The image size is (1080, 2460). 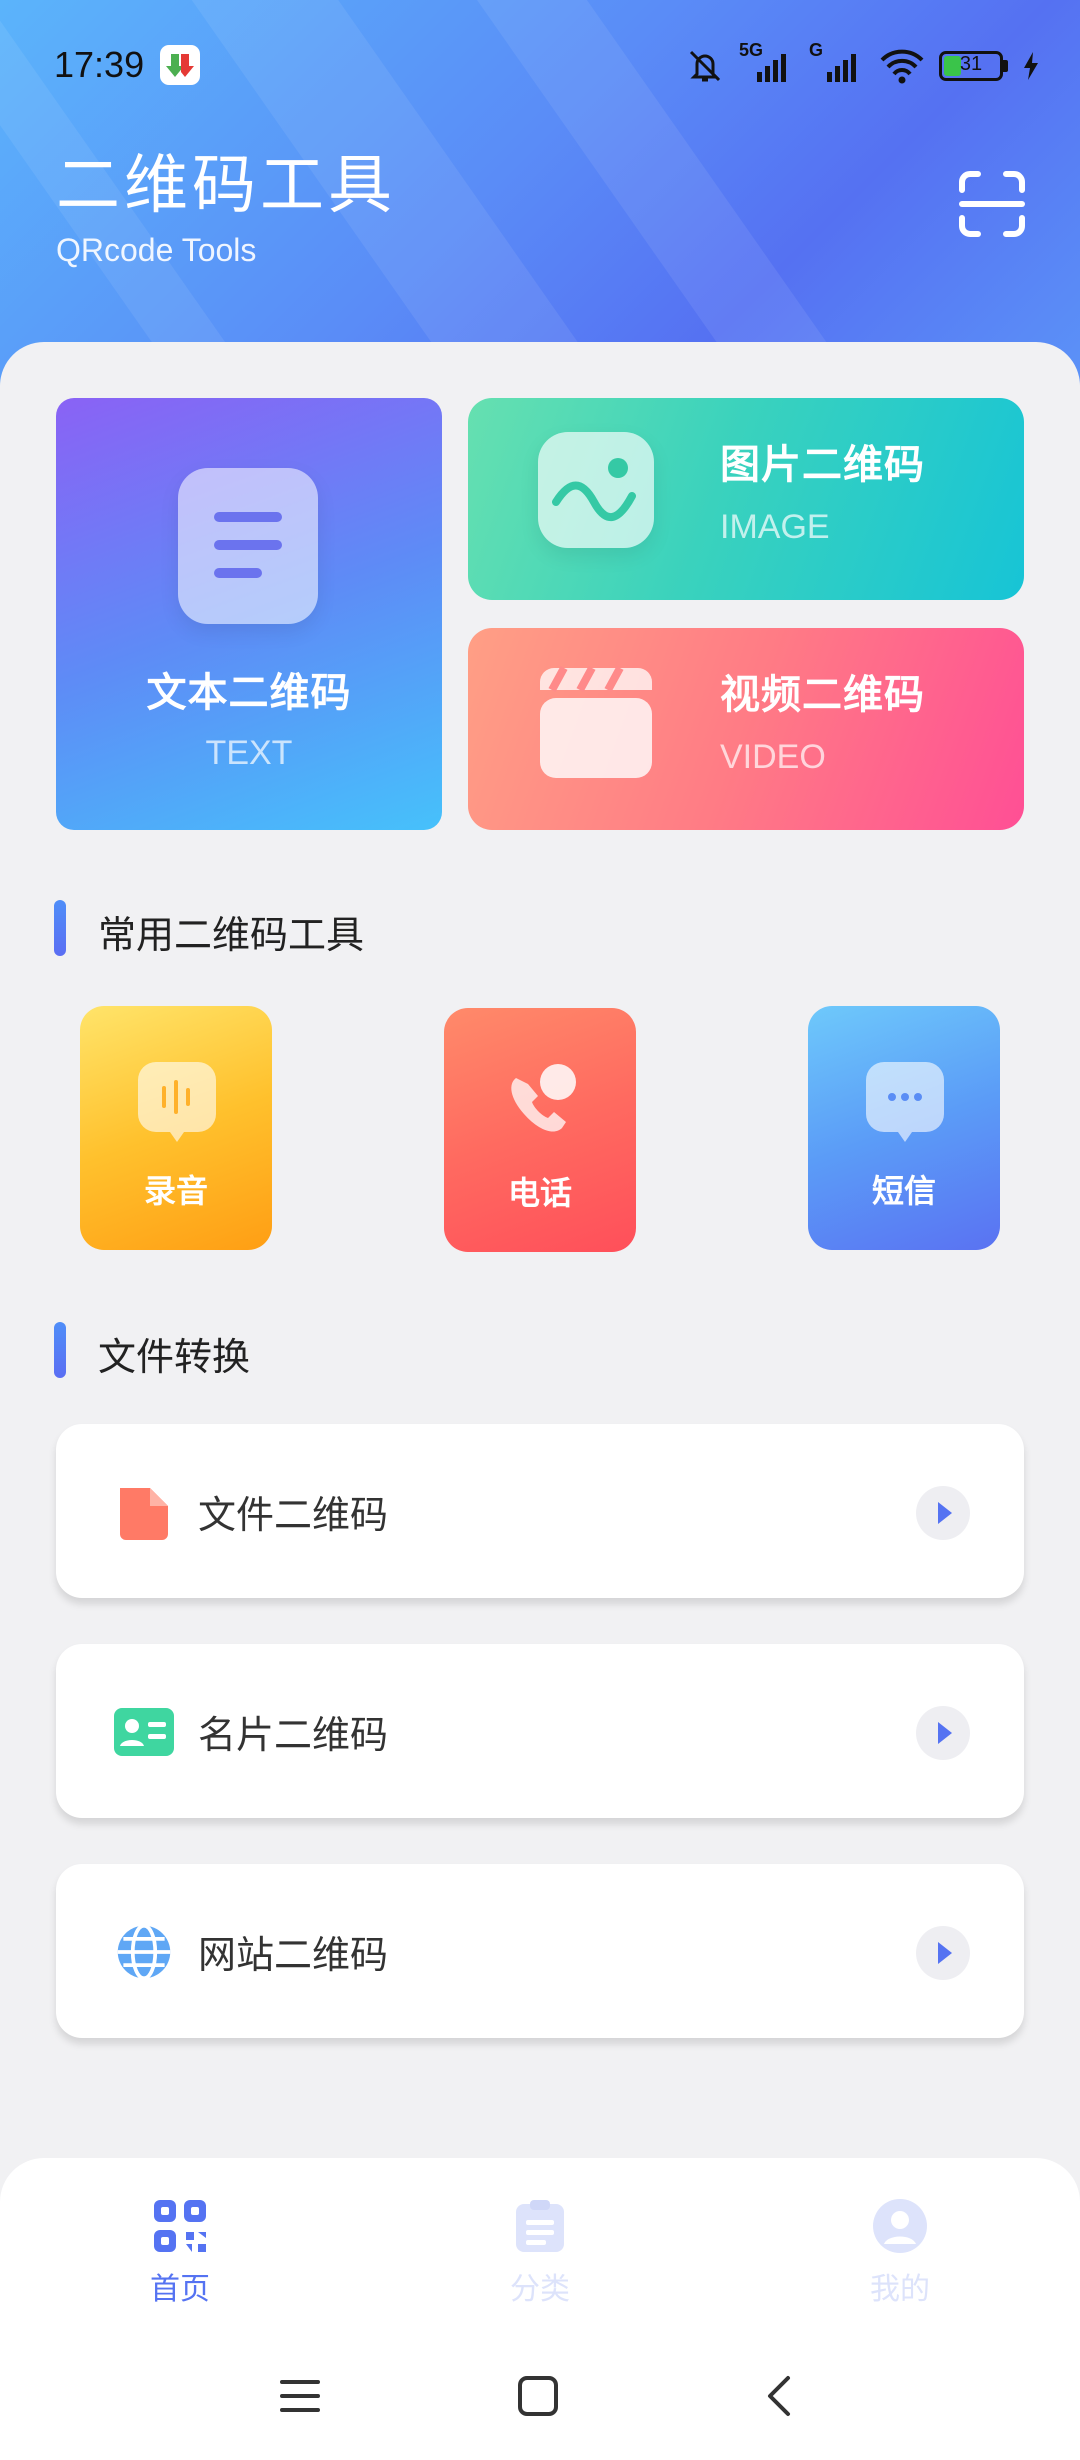 I want to click on scan-icon, so click(x=992, y=204).